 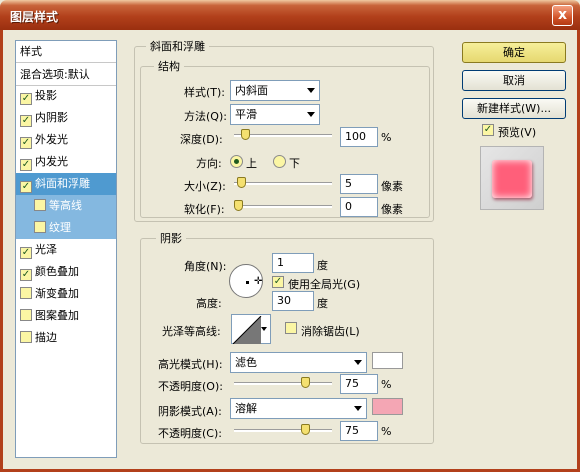 I want to click on structure-title: 结构, so click(x=169, y=66).